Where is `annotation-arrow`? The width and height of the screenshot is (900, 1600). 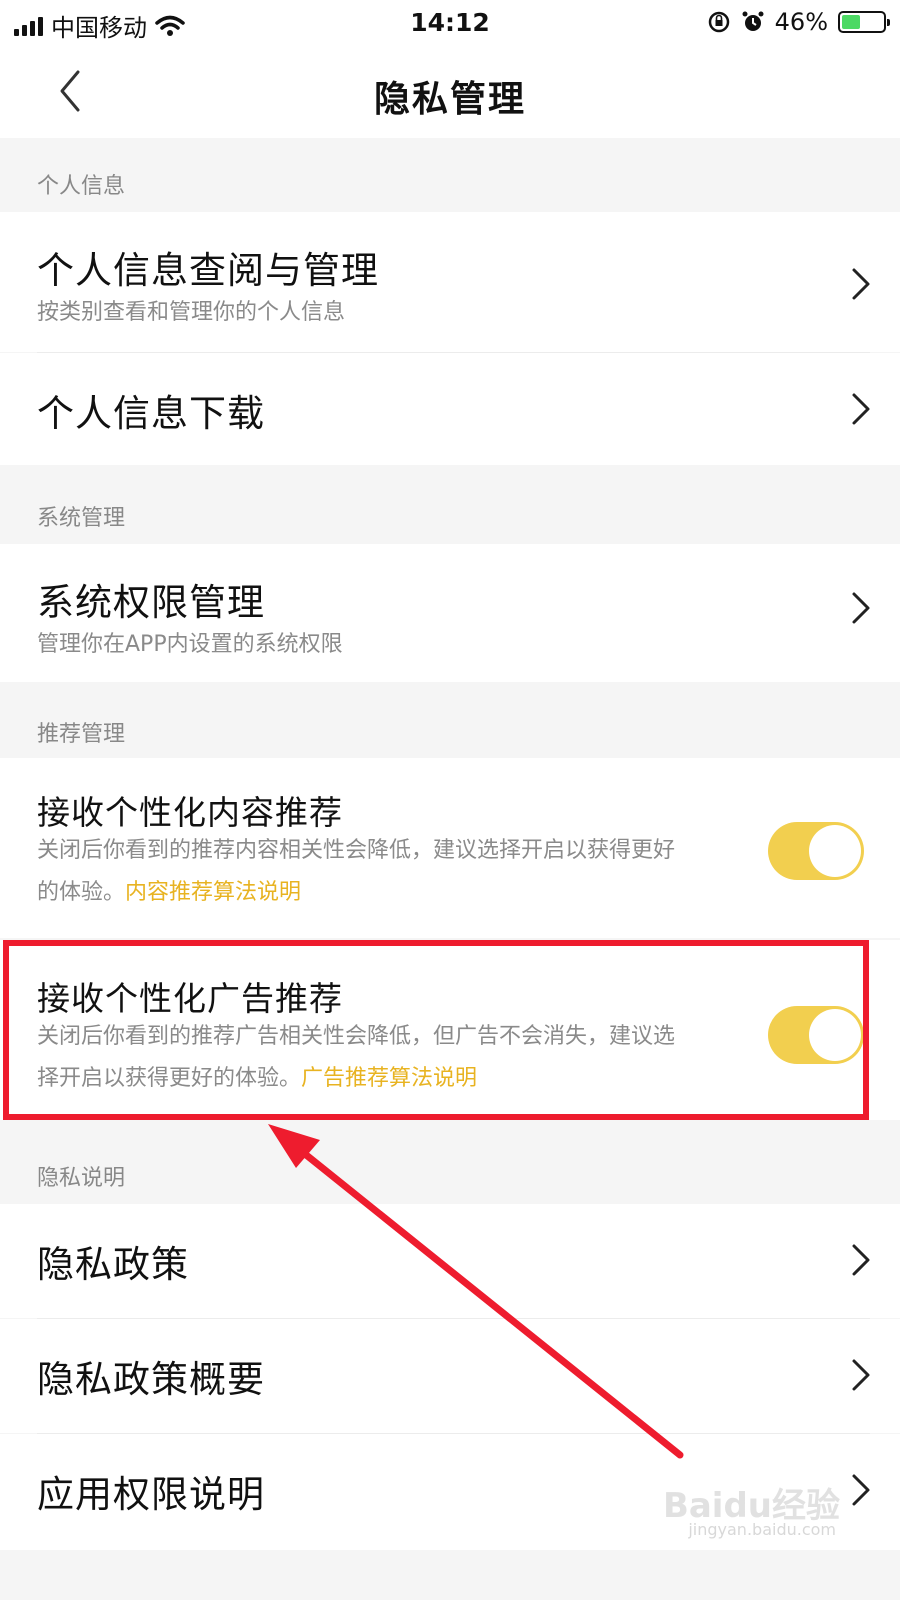
annotation-arrow is located at coordinates (476, 1291).